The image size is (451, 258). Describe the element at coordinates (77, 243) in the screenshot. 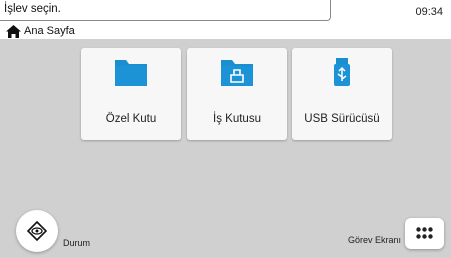

I see `status-label: Durum` at that location.